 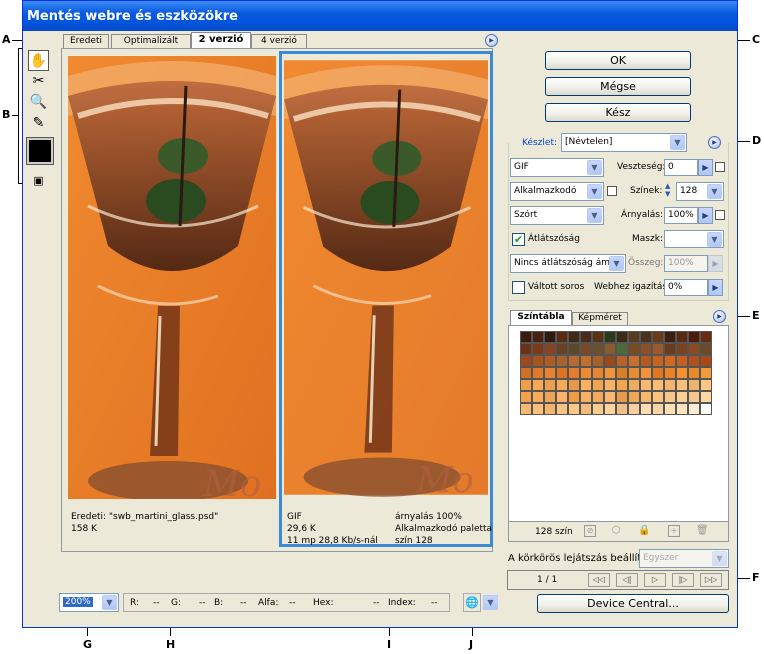 What do you see at coordinates (38, 181) in the screenshot?
I see `toggle-slices-icon: ▣` at bounding box center [38, 181].